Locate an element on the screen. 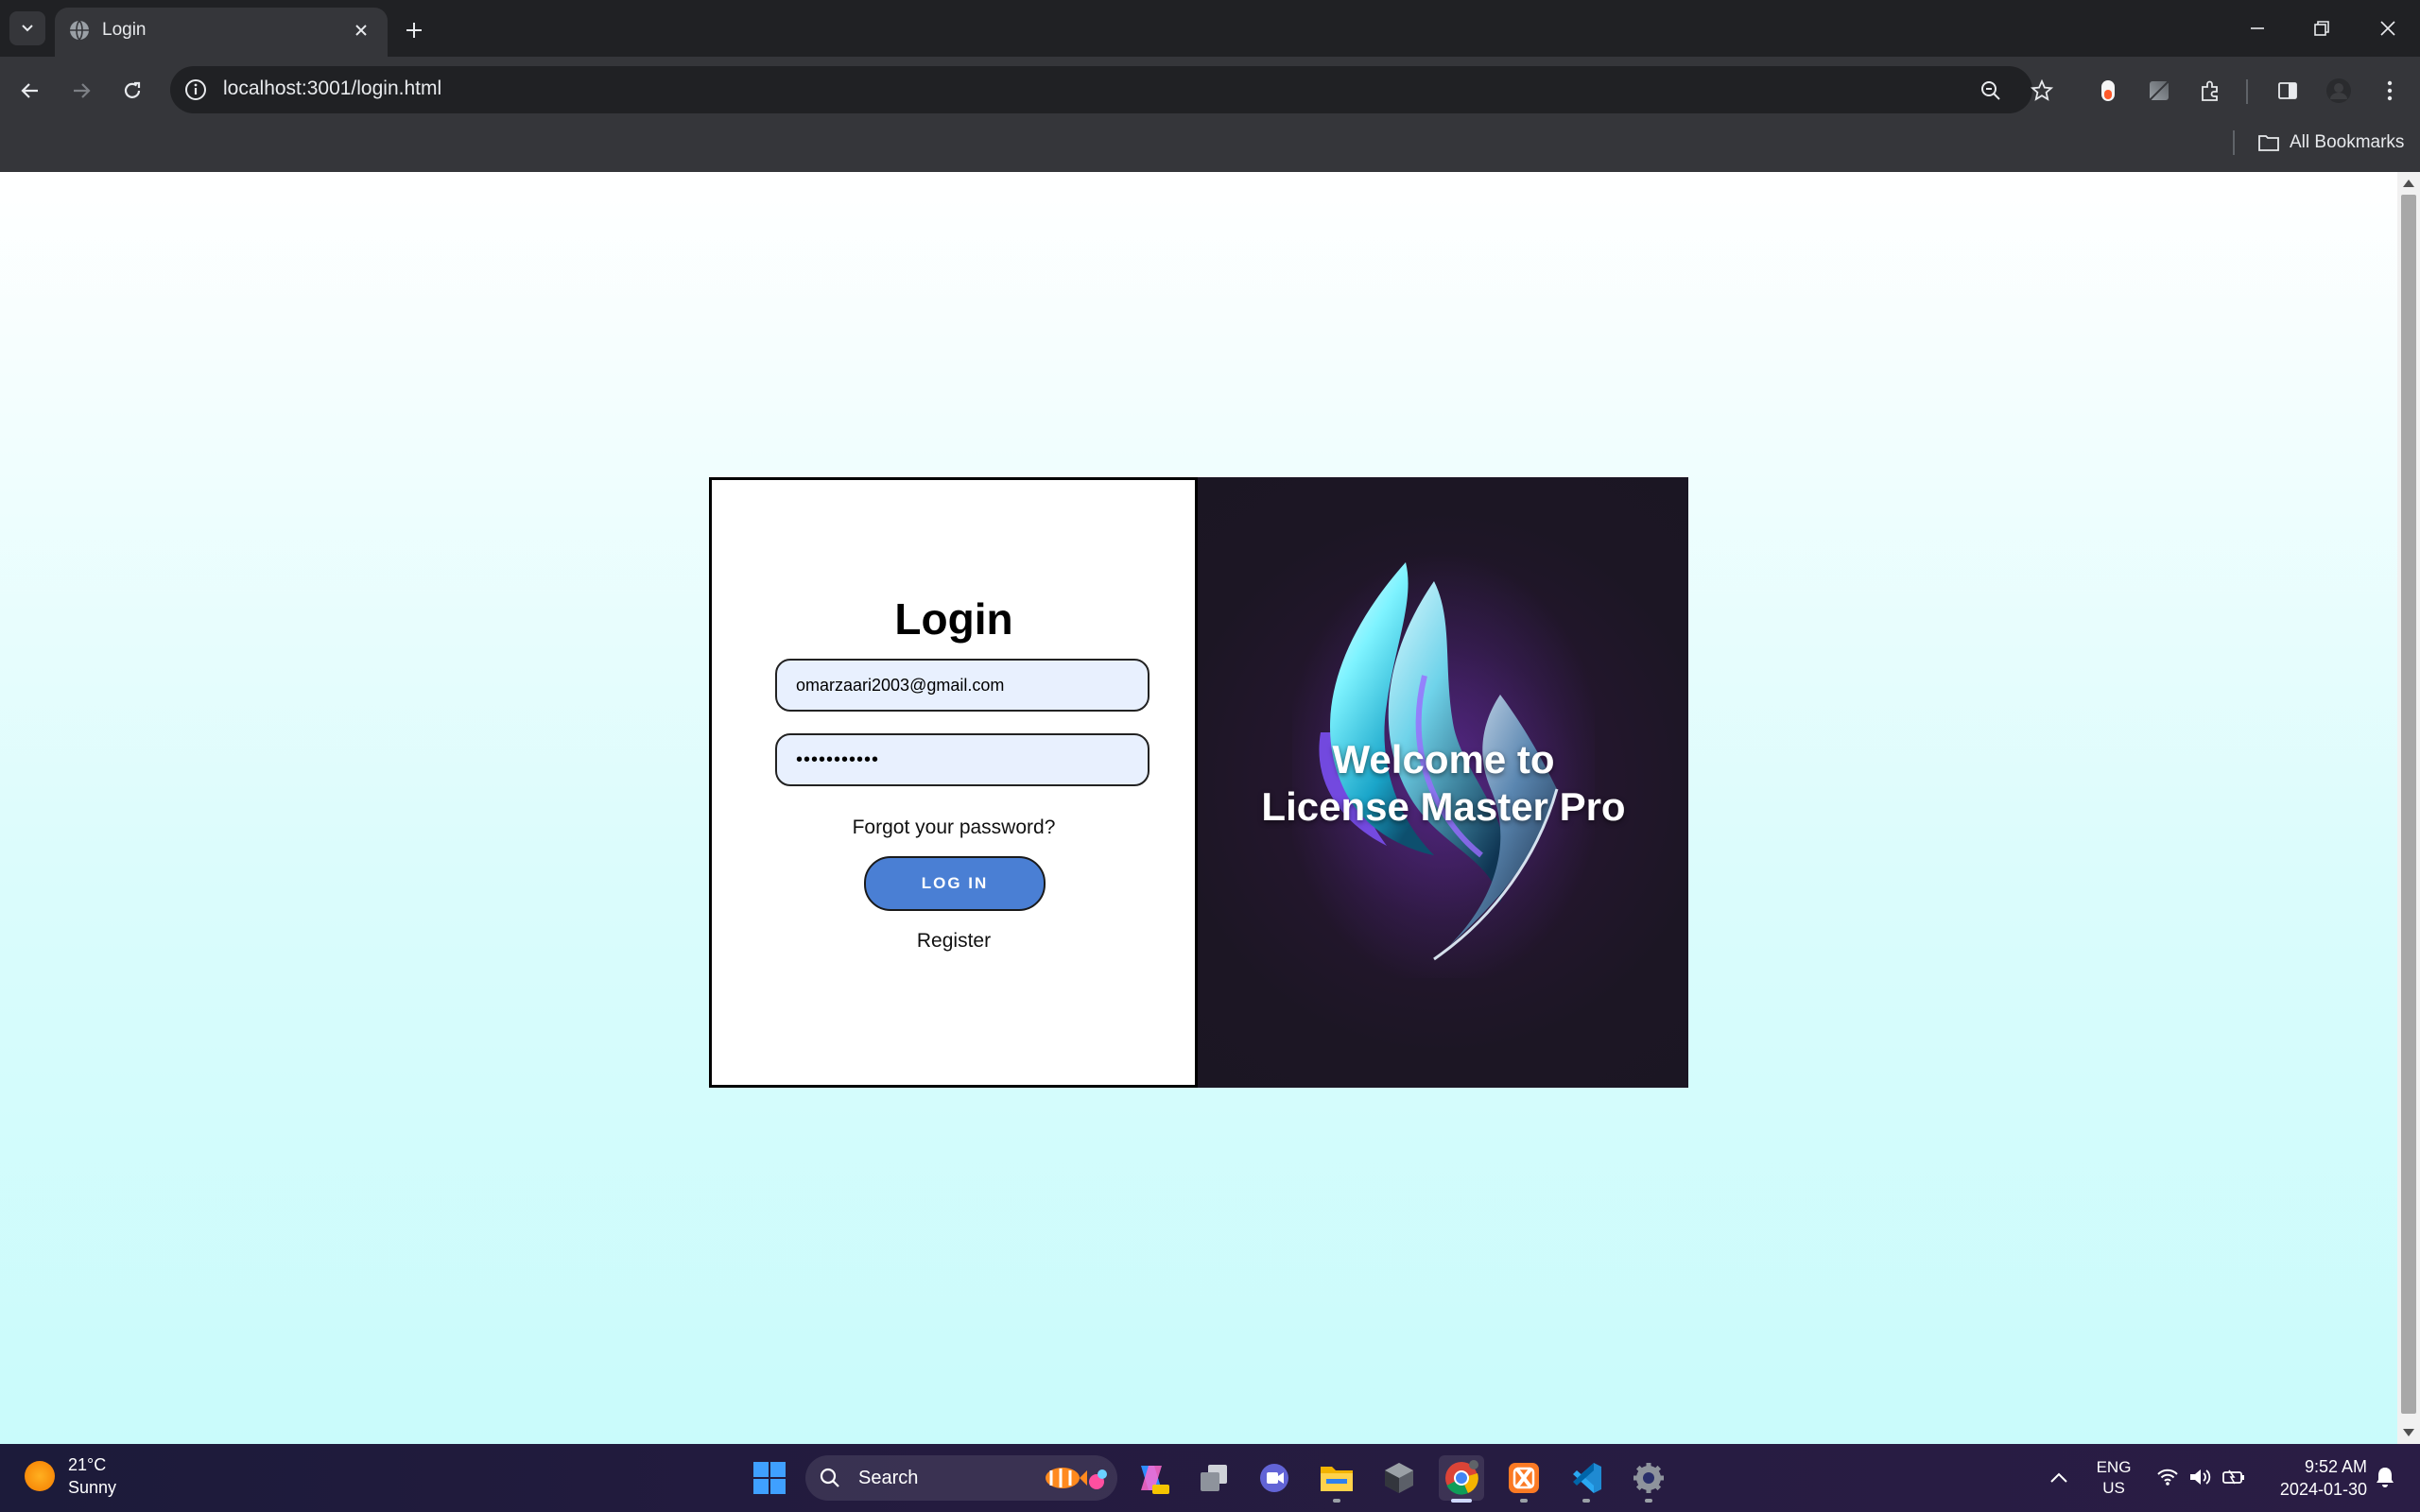  settings-app is located at coordinates (1648, 1479).